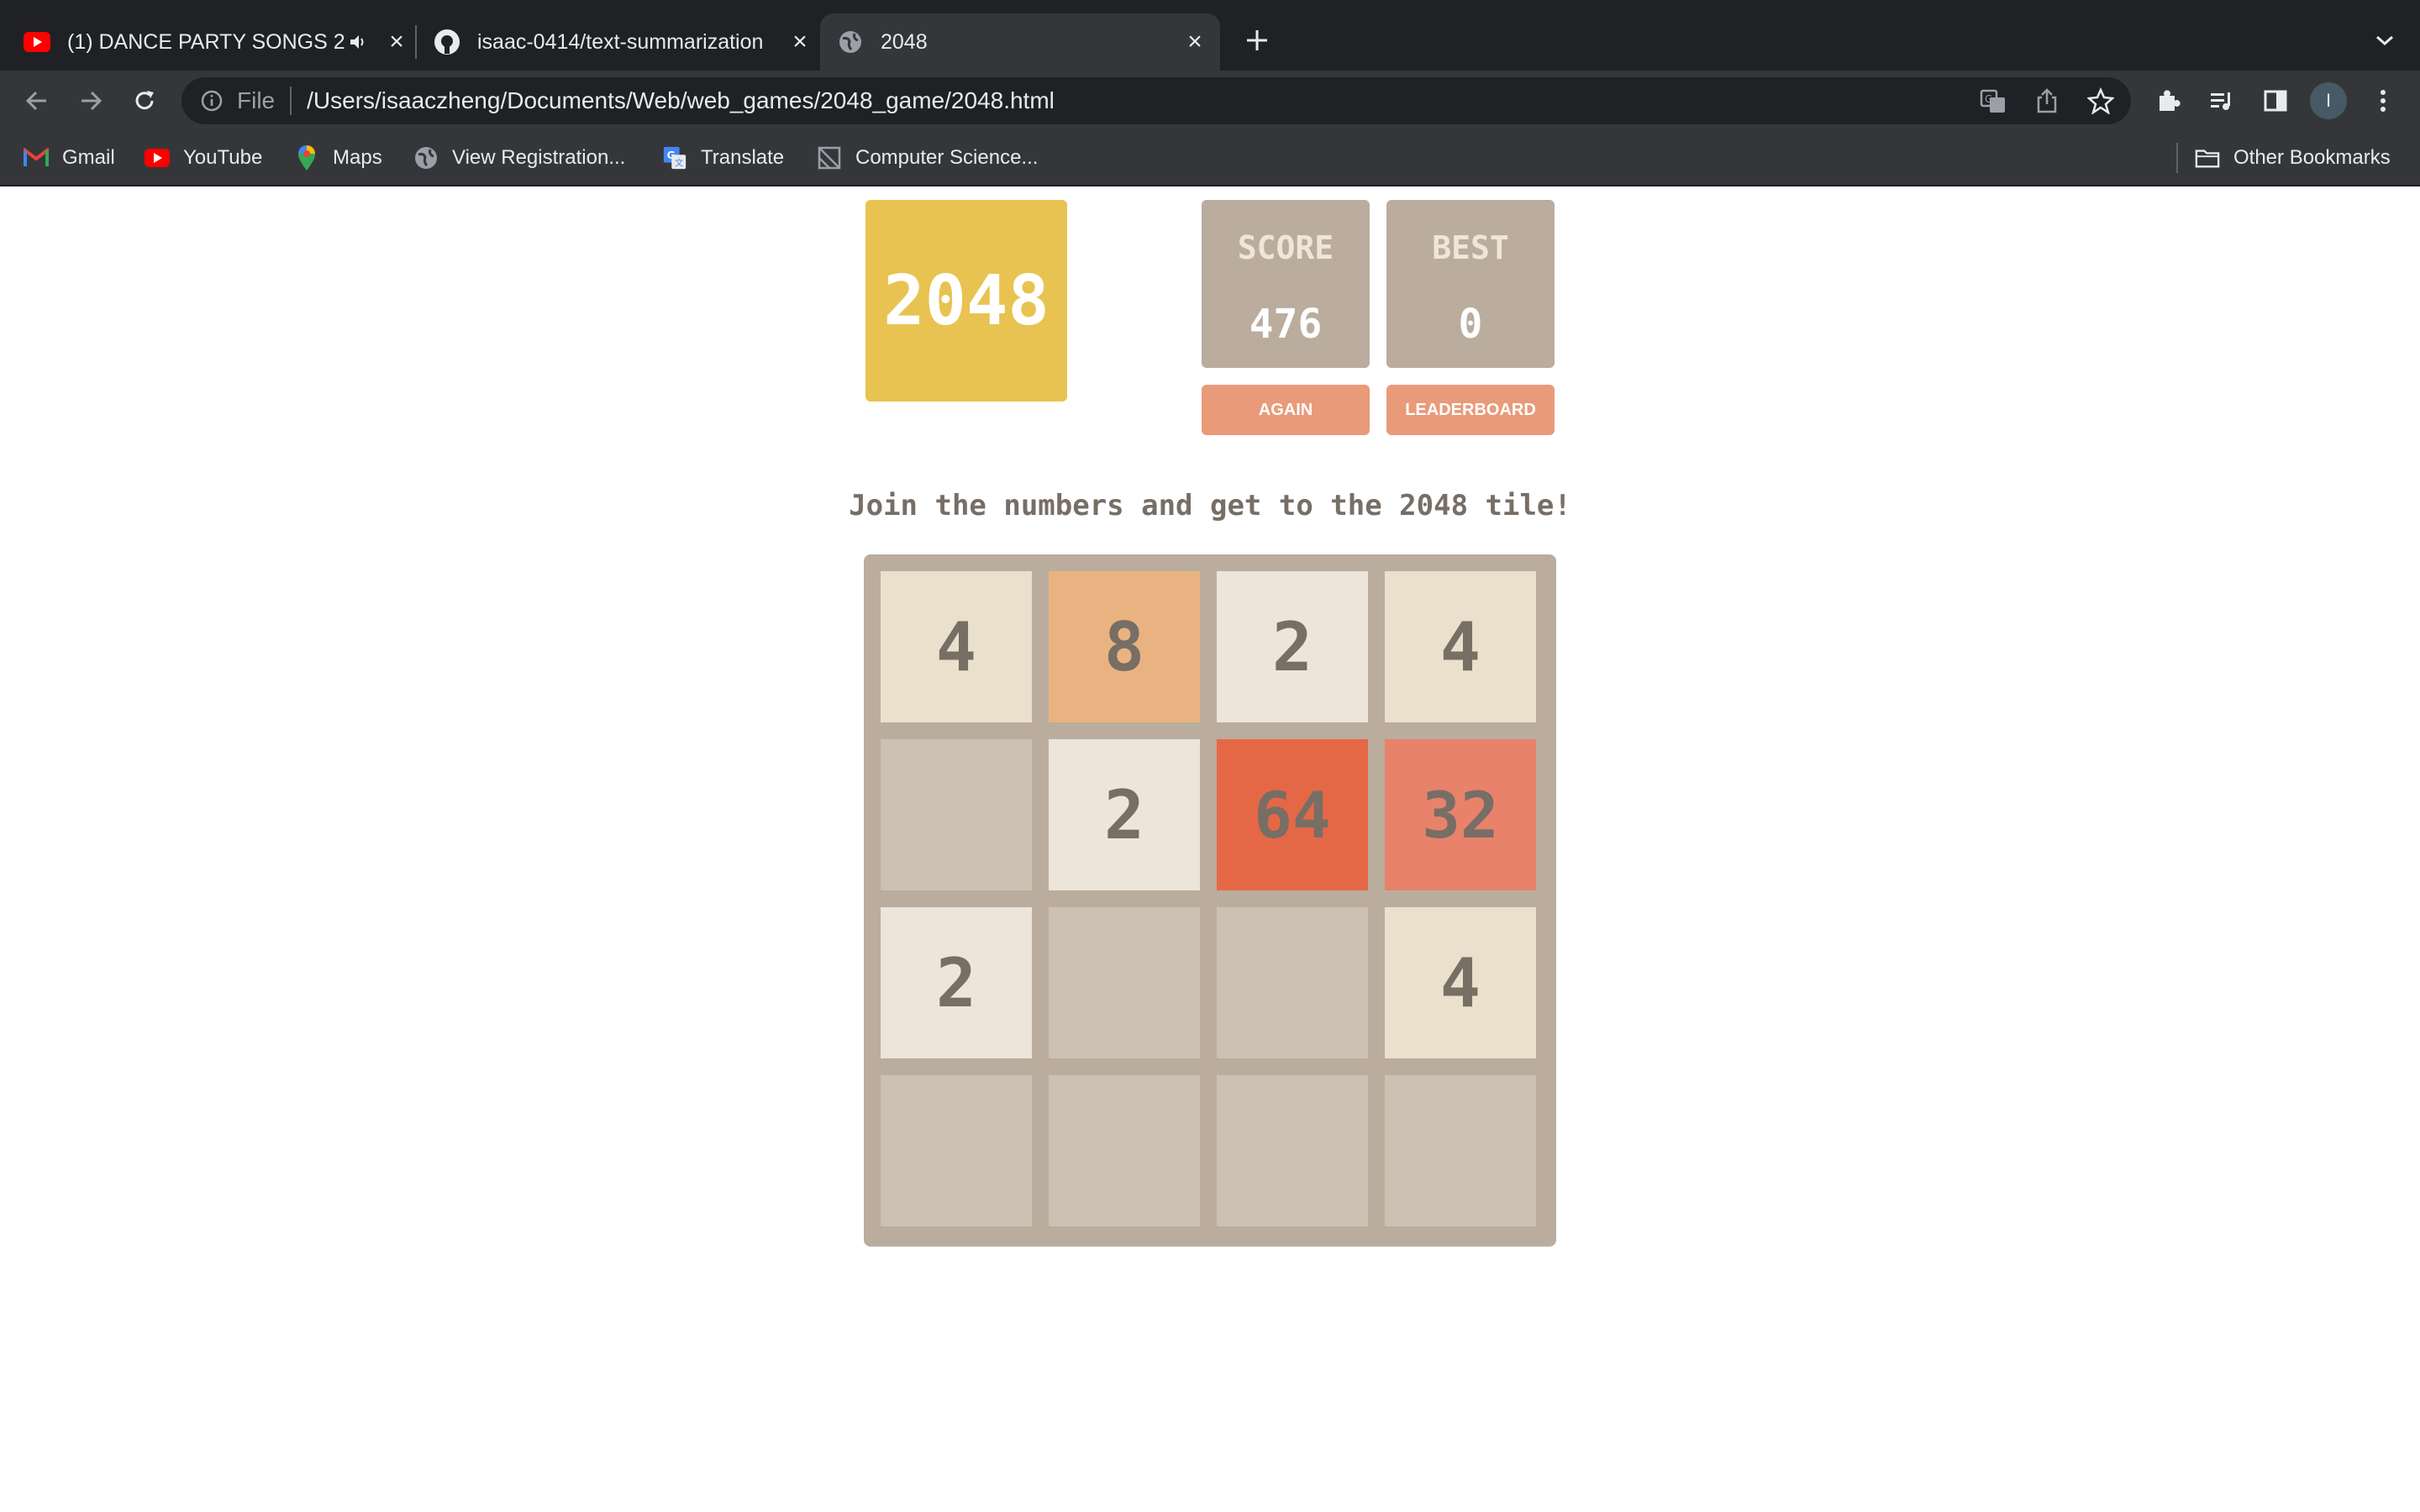  I want to click on best-label: BEST, so click(1470, 247).